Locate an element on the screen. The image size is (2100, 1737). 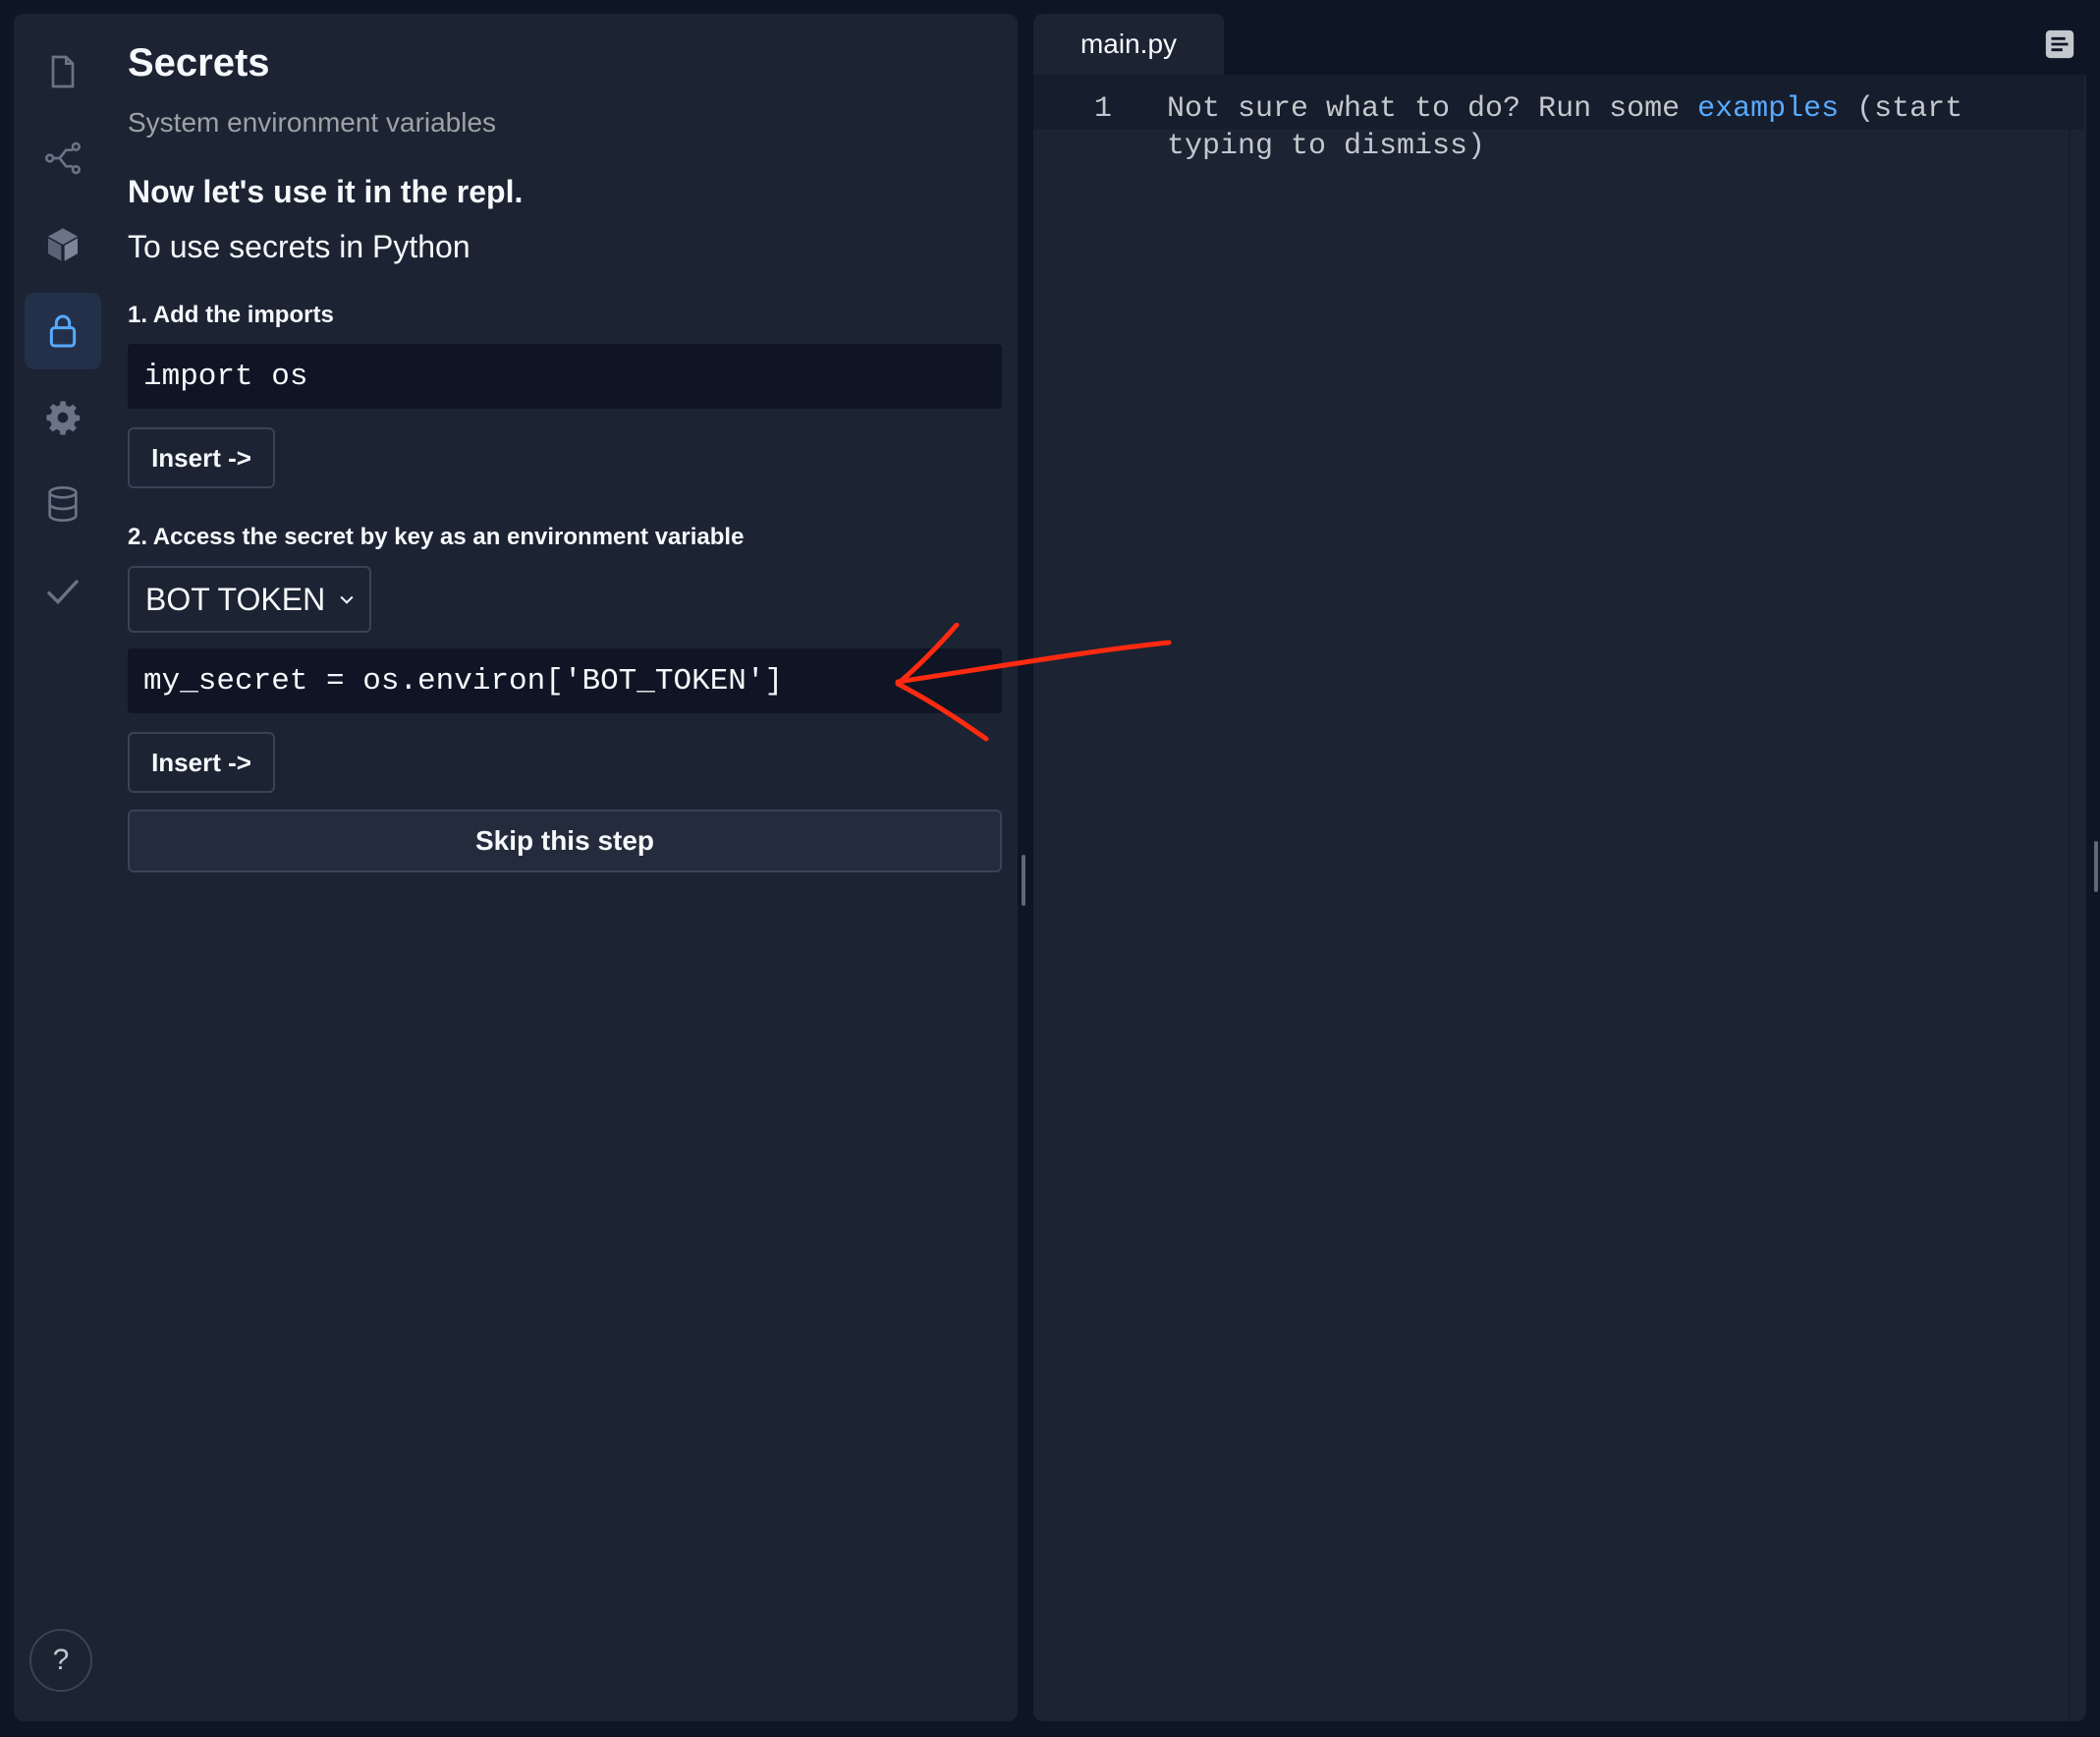
examples-link: examples is located at coordinates (1768, 109).